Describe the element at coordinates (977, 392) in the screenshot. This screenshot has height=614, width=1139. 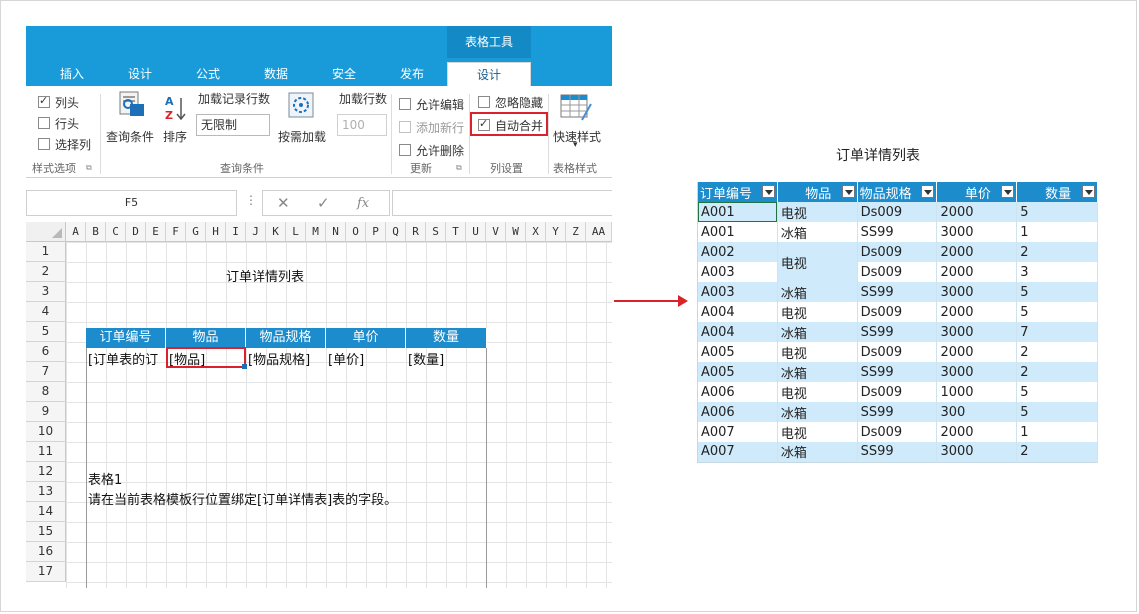
I see `table-cell-price: 1000` at that location.